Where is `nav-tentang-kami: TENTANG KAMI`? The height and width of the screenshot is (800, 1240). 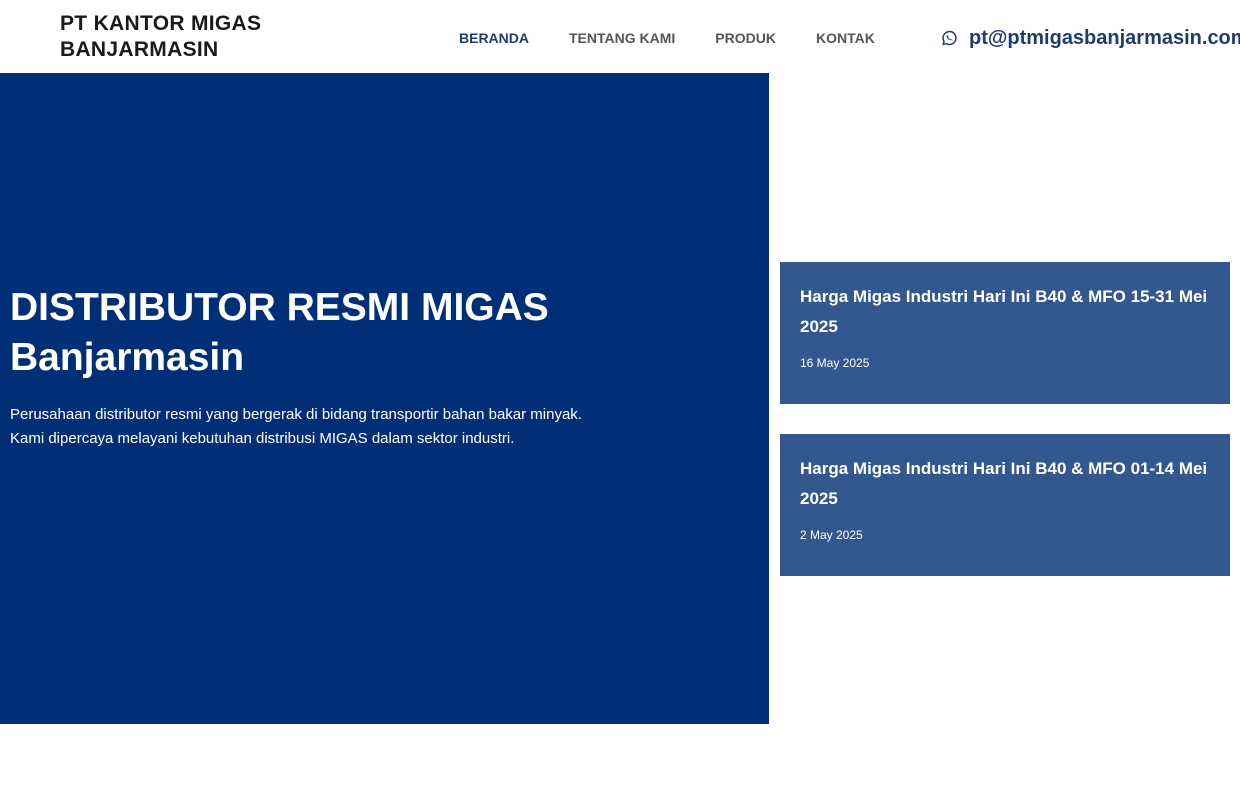
nav-tentang-kami: TENTANG KAMI is located at coordinates (622, 38).